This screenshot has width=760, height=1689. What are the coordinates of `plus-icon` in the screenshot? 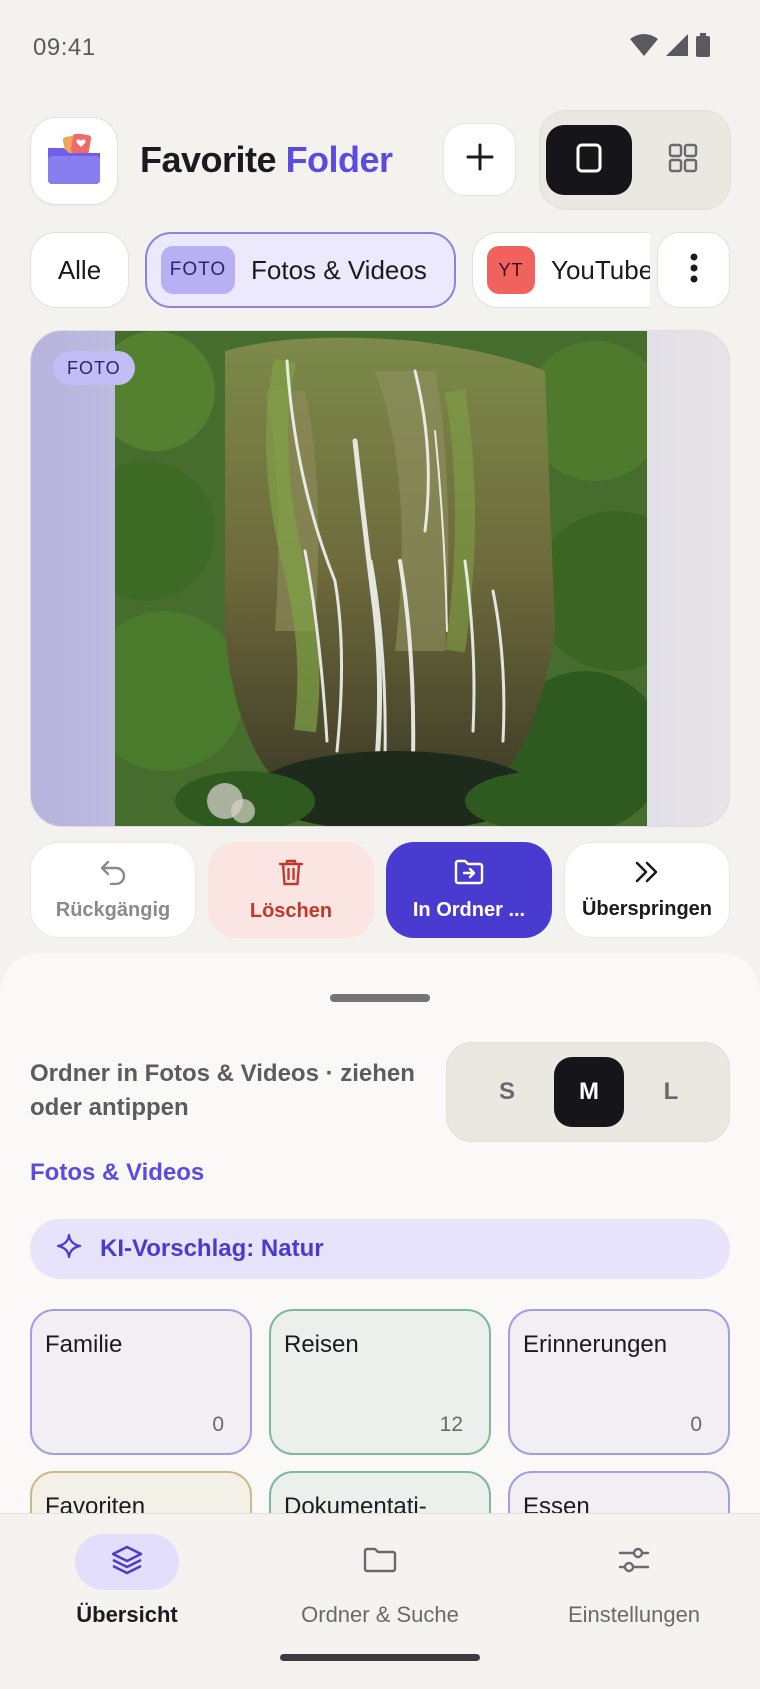 It's located at (480, 159).